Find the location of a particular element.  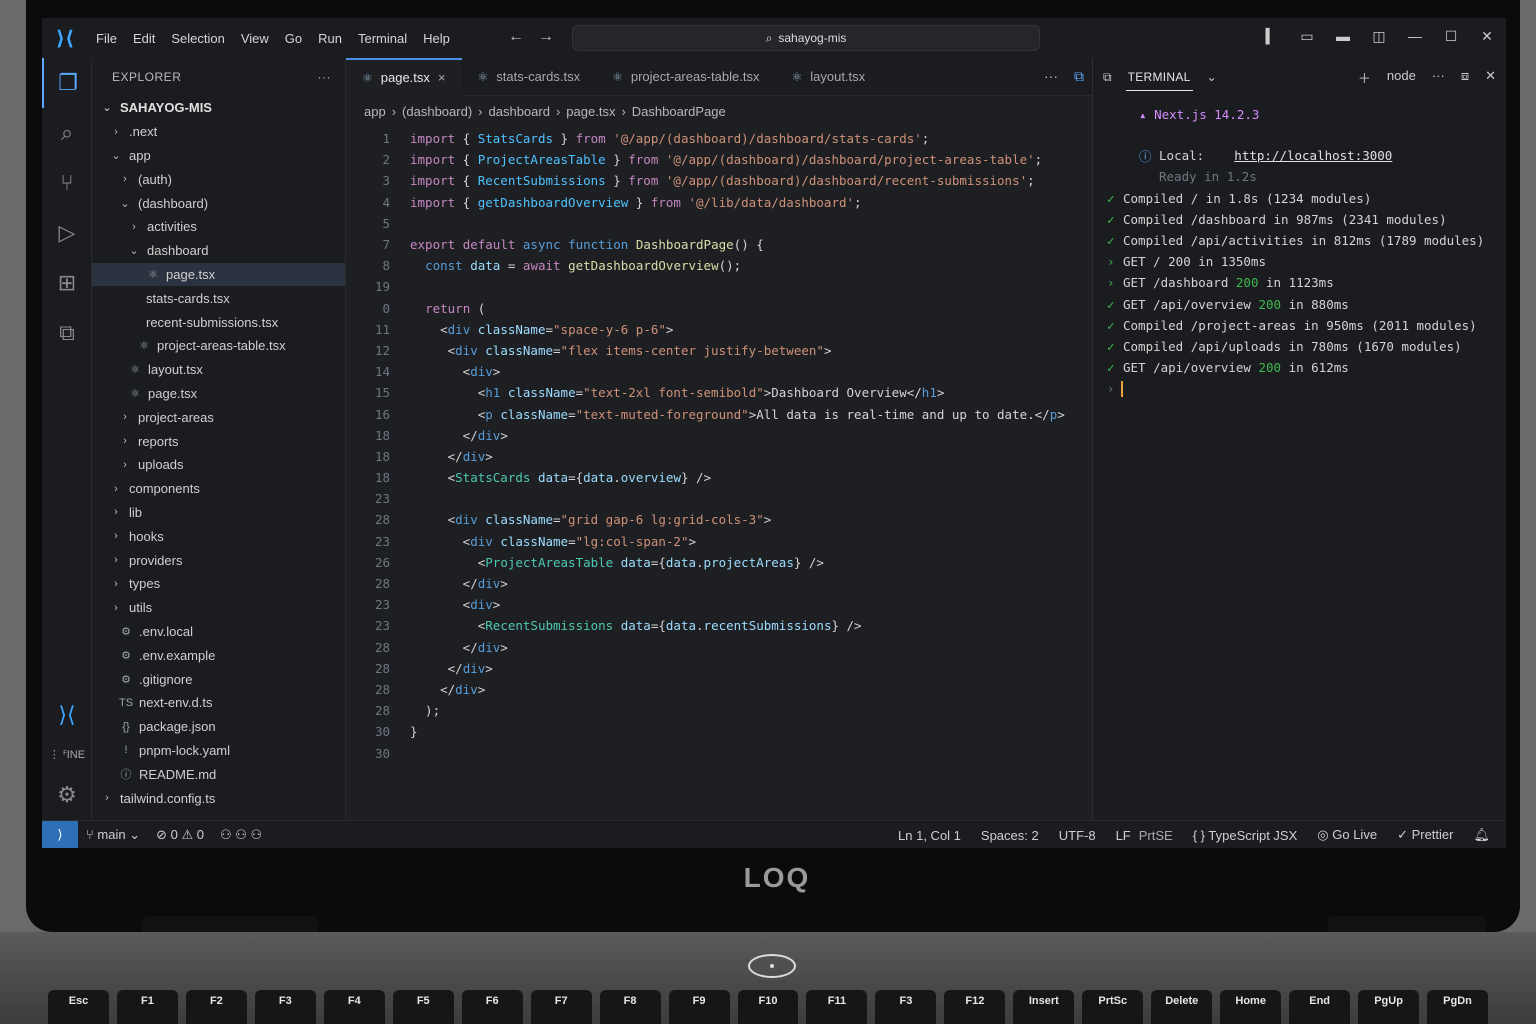

folder-item: ⌄ app is located at coordinates (218, 156).